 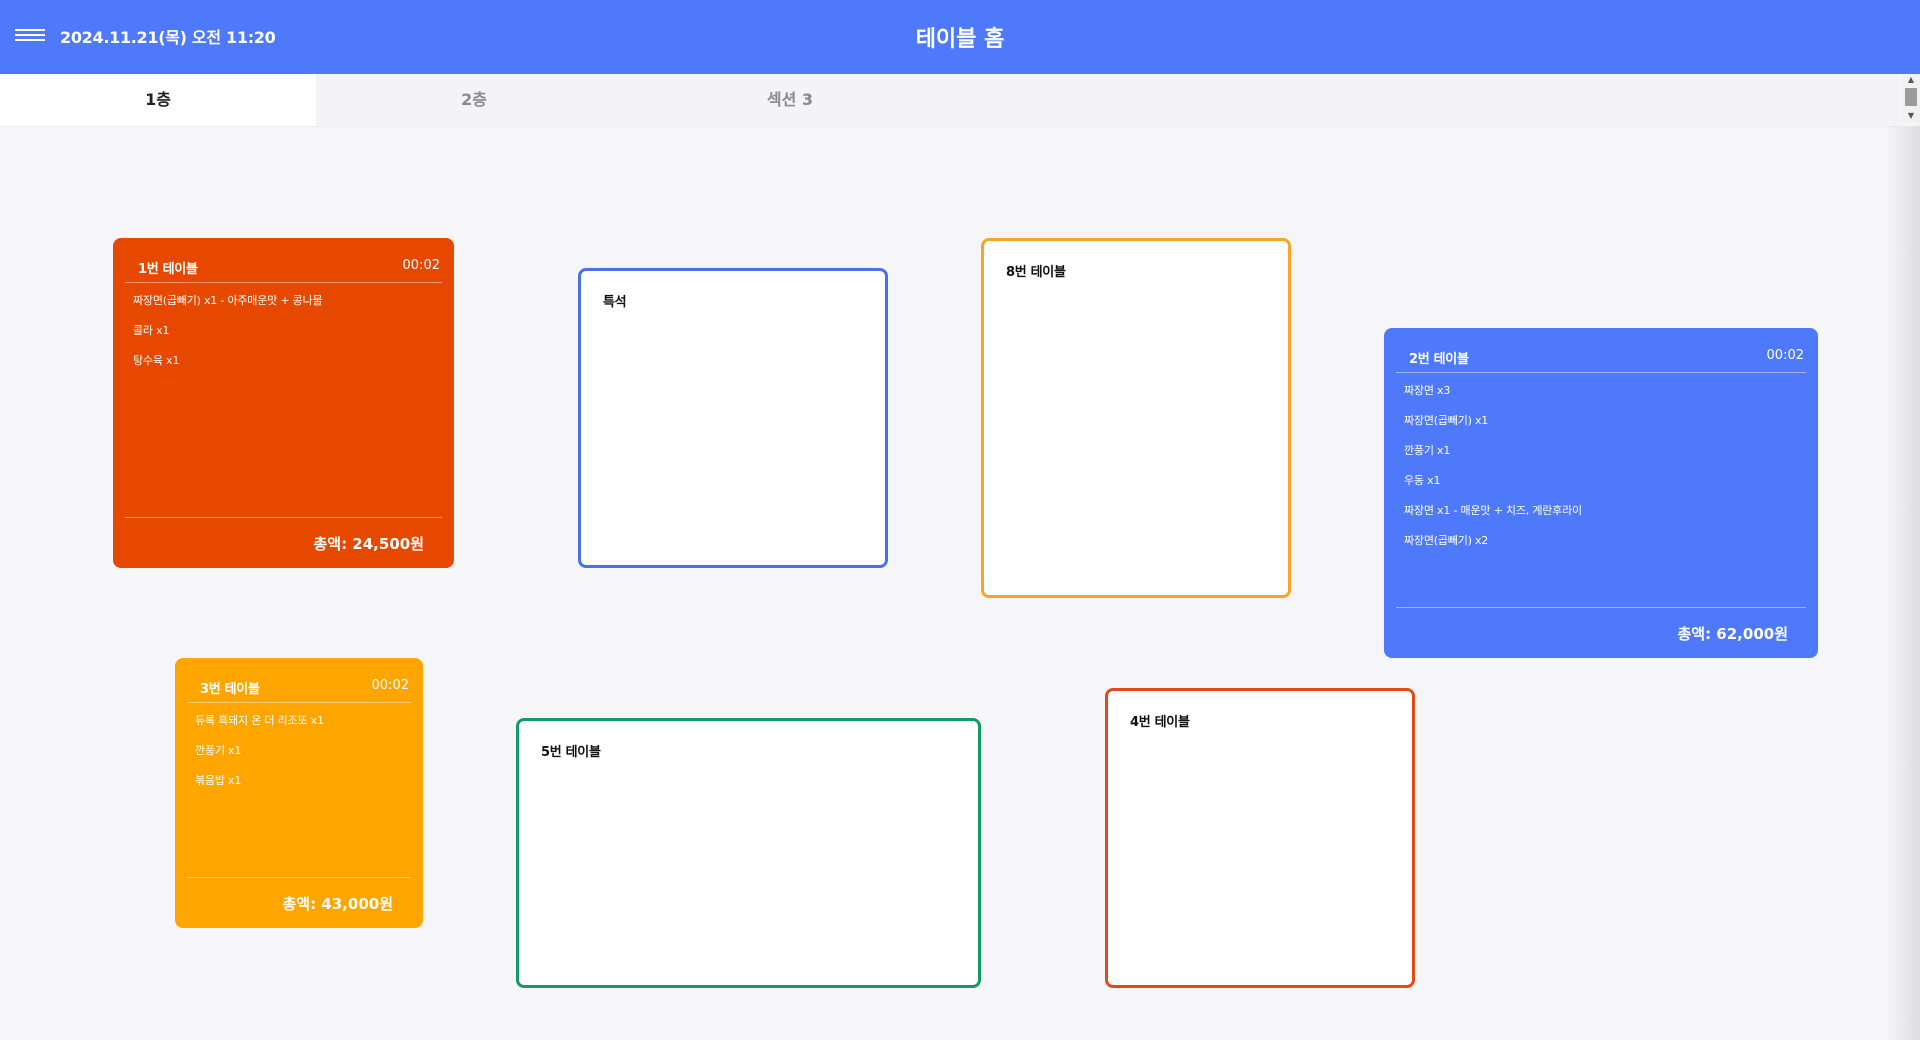 What do you see at coordinates (287, 339) in the screenshot?
I see `order-item-list: 짜장면(곱빼기) x1 - 아주매운맛 + 콩나물 콜라 x1 탕수육 x1` at bounding box center [287, 339].